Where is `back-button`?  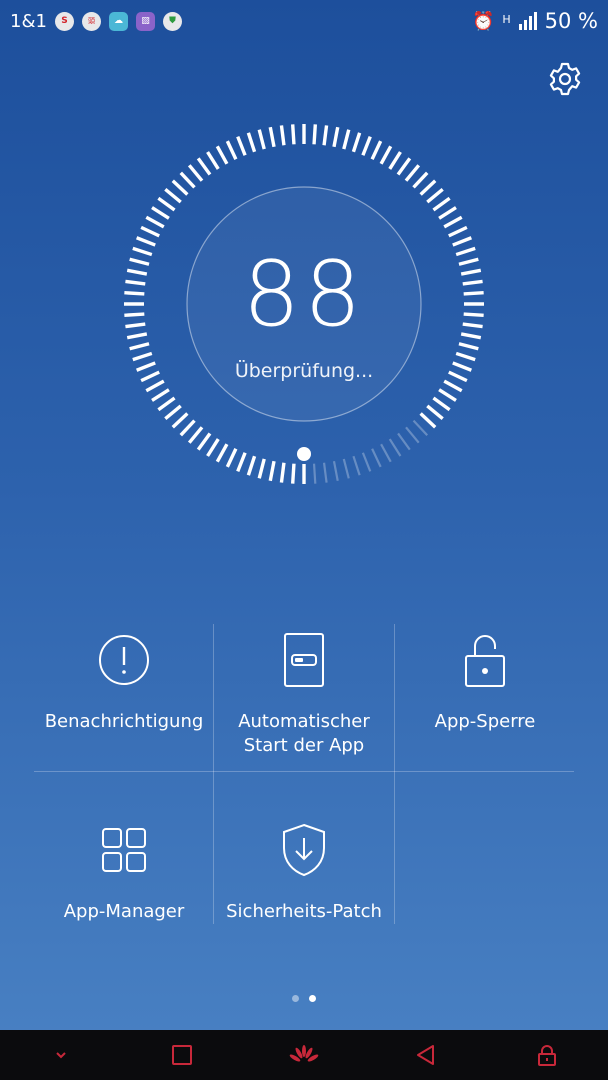 back-button is located at coordinates (426, 1055).